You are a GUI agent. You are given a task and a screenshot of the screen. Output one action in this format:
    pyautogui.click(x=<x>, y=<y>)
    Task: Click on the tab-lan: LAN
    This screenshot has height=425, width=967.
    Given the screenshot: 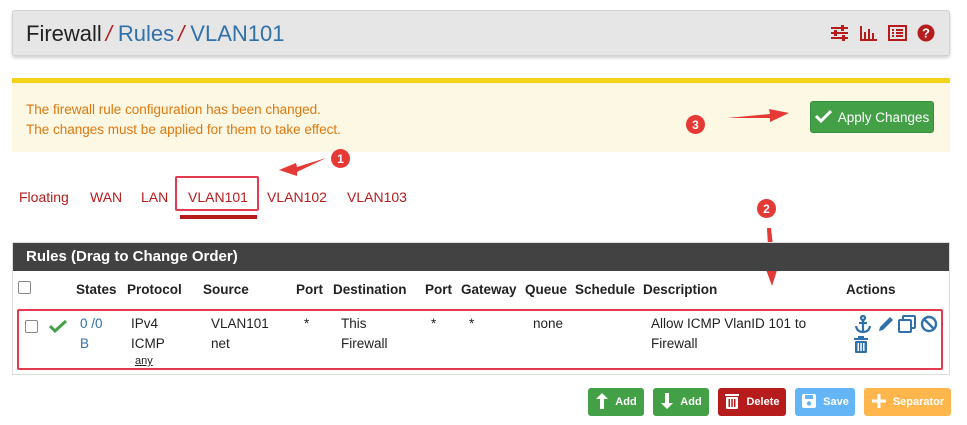 What is the action you would take?
    pyautogui.click(x=154, y=197)
    